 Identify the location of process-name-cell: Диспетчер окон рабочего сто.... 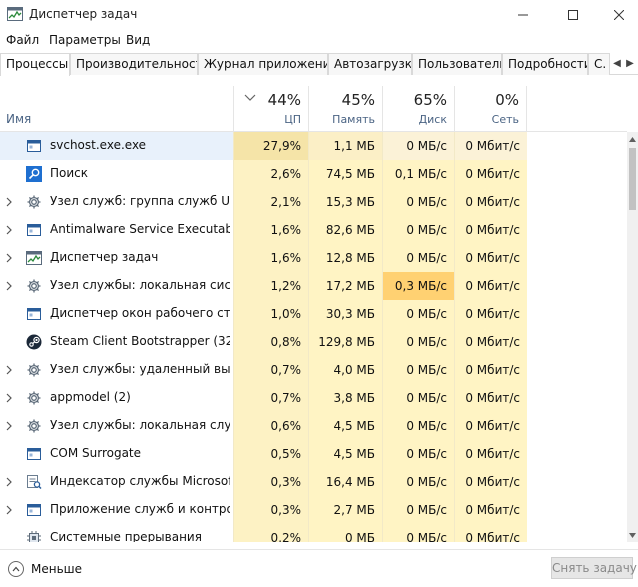
(116, 314).